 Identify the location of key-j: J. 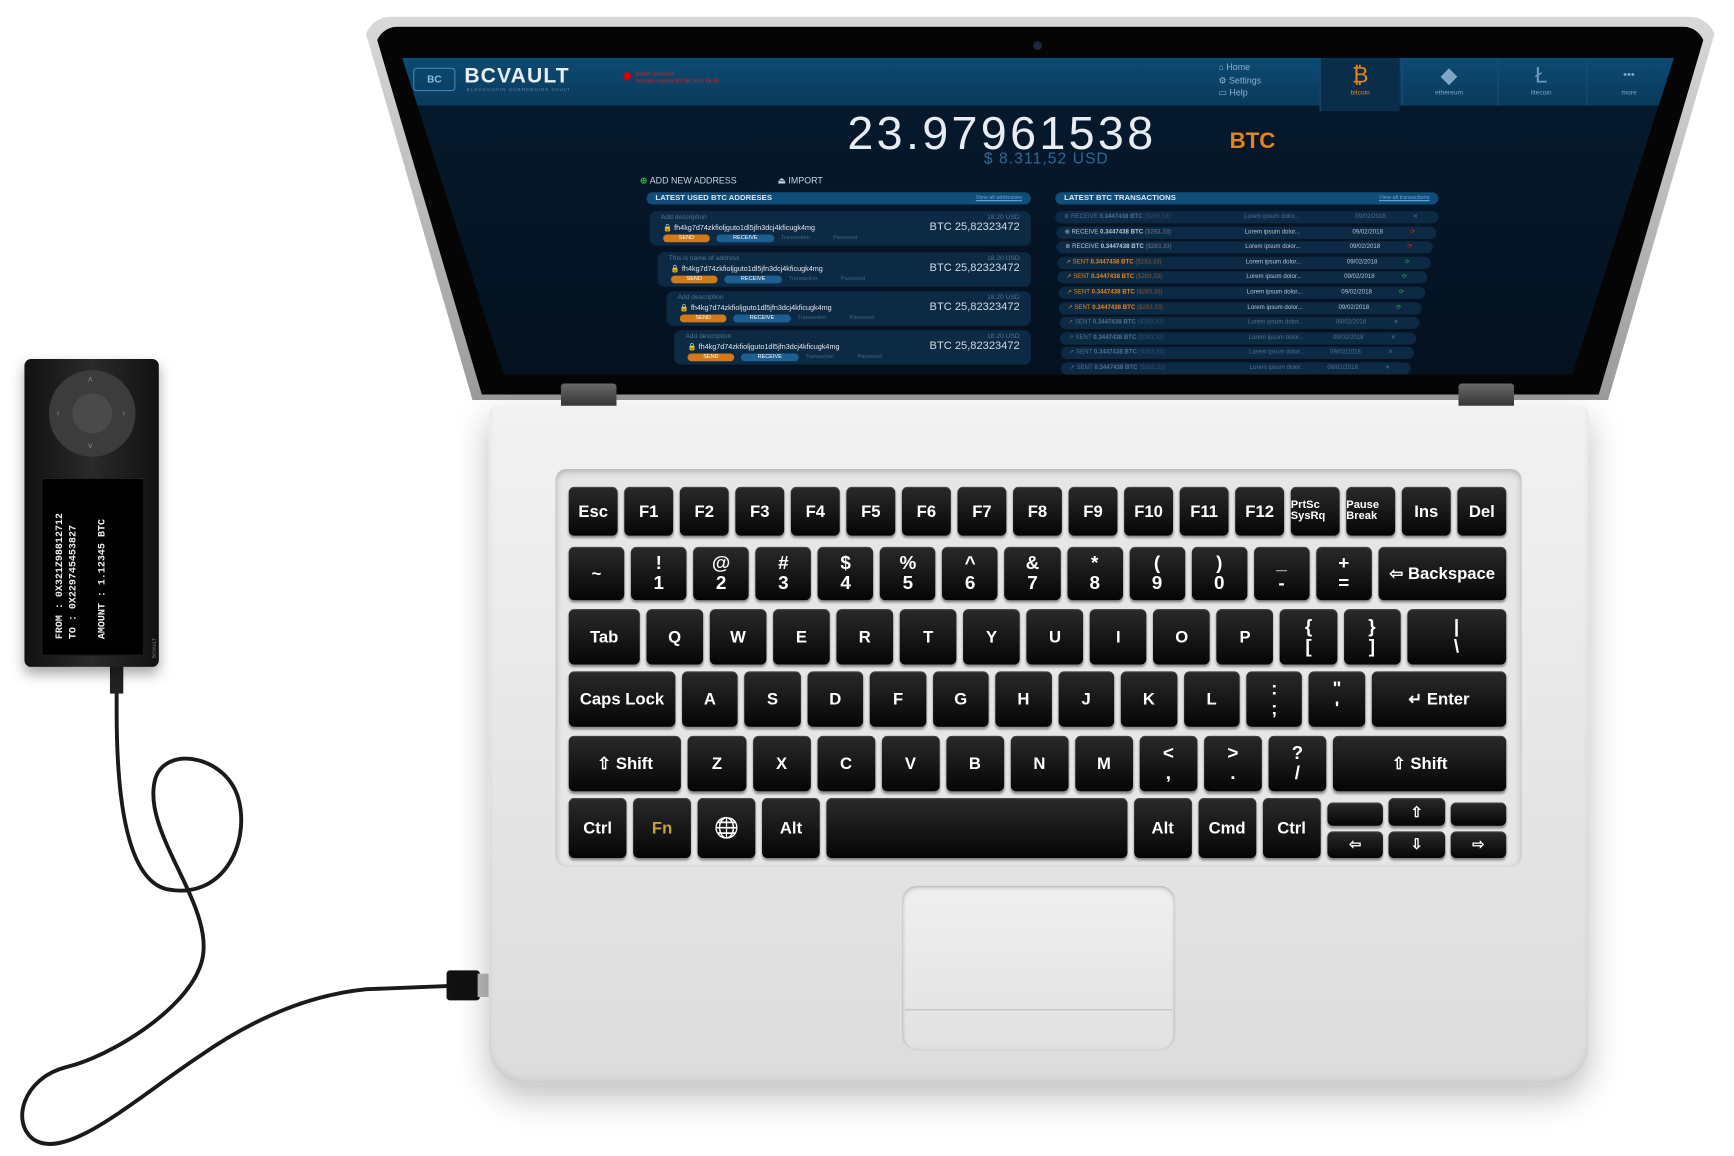
(1086, 699).